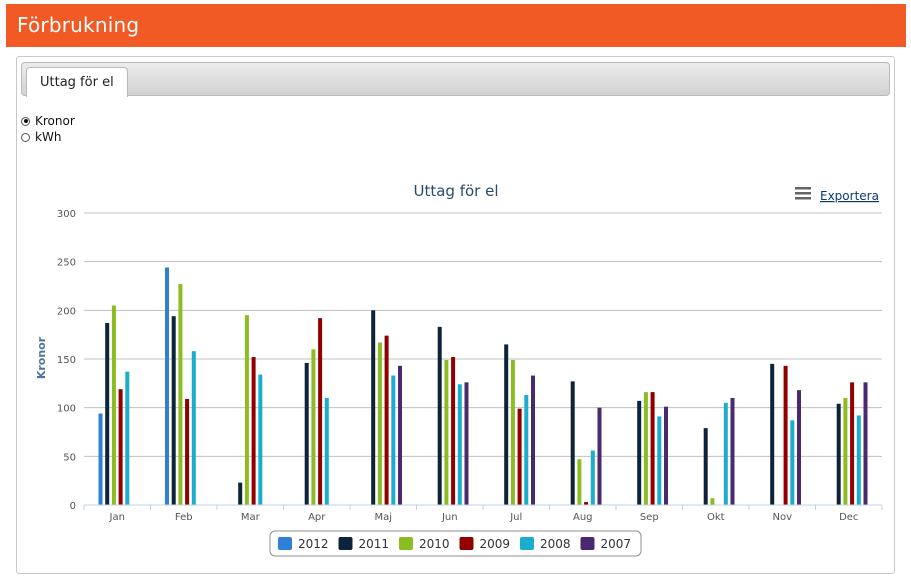 The image size is (911, 578). What do you see at coordinates (792, 462) in the screenshot?
I see `bar-2008-Nov` at bounding box center [792, 462].